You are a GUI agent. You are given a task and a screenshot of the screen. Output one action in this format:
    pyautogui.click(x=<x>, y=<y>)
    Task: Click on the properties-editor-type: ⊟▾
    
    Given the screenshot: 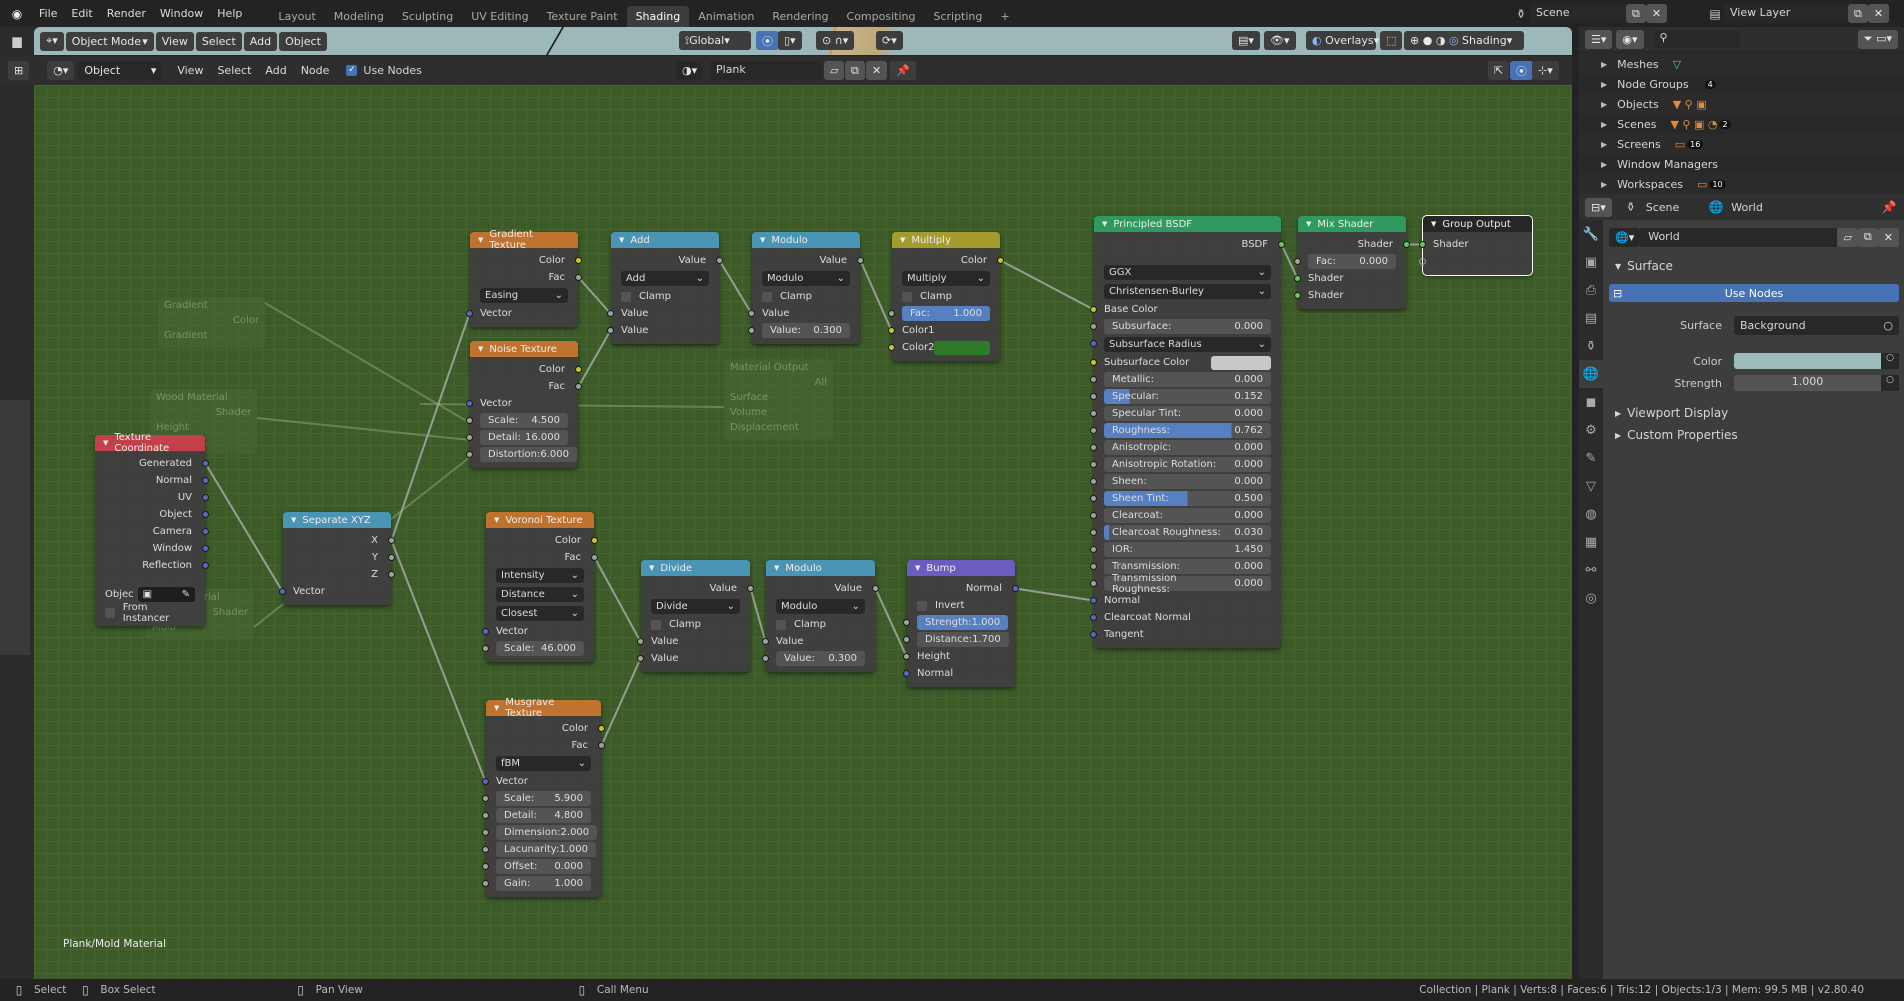 What is the action you would take?
    pyautogui.click(x=1598, y=207)
    